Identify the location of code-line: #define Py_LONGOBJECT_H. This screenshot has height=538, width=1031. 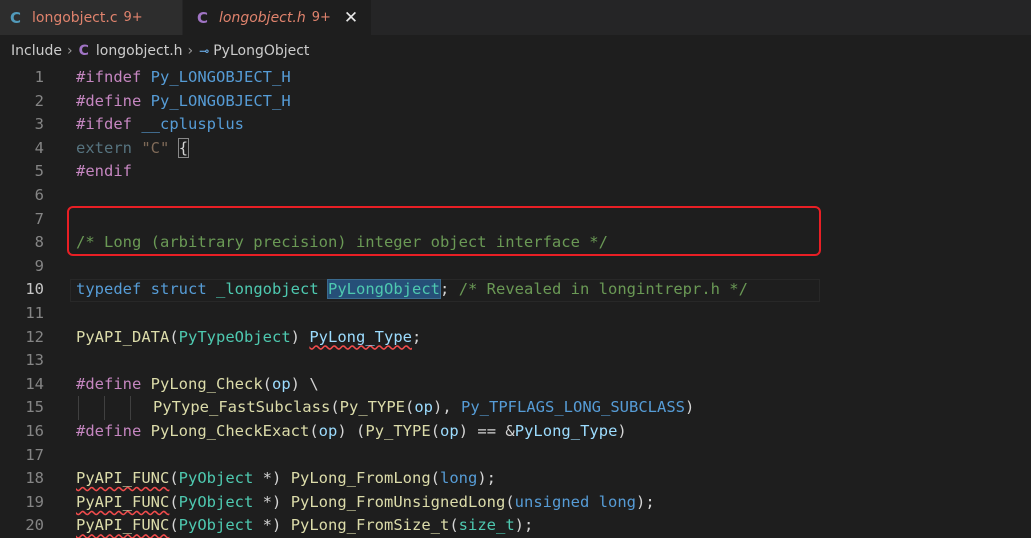
(183, 100).